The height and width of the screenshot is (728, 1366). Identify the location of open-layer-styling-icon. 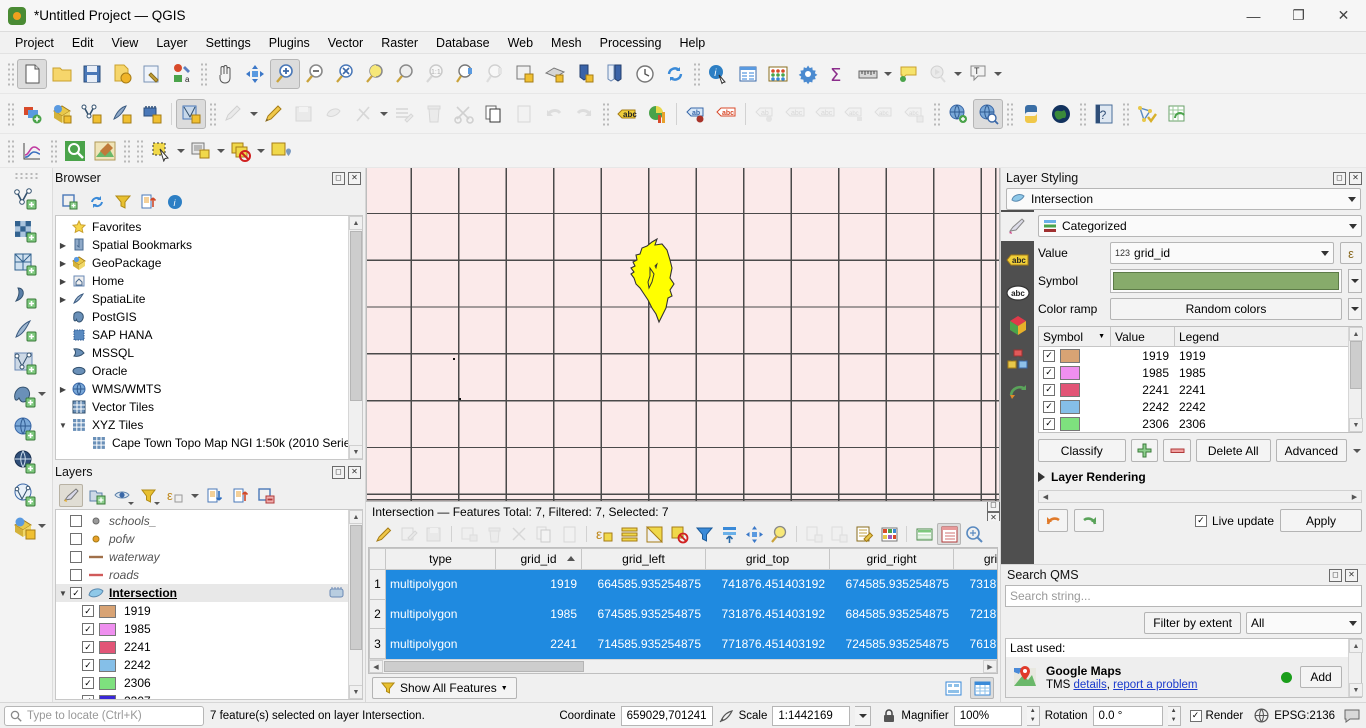
(71, 495).